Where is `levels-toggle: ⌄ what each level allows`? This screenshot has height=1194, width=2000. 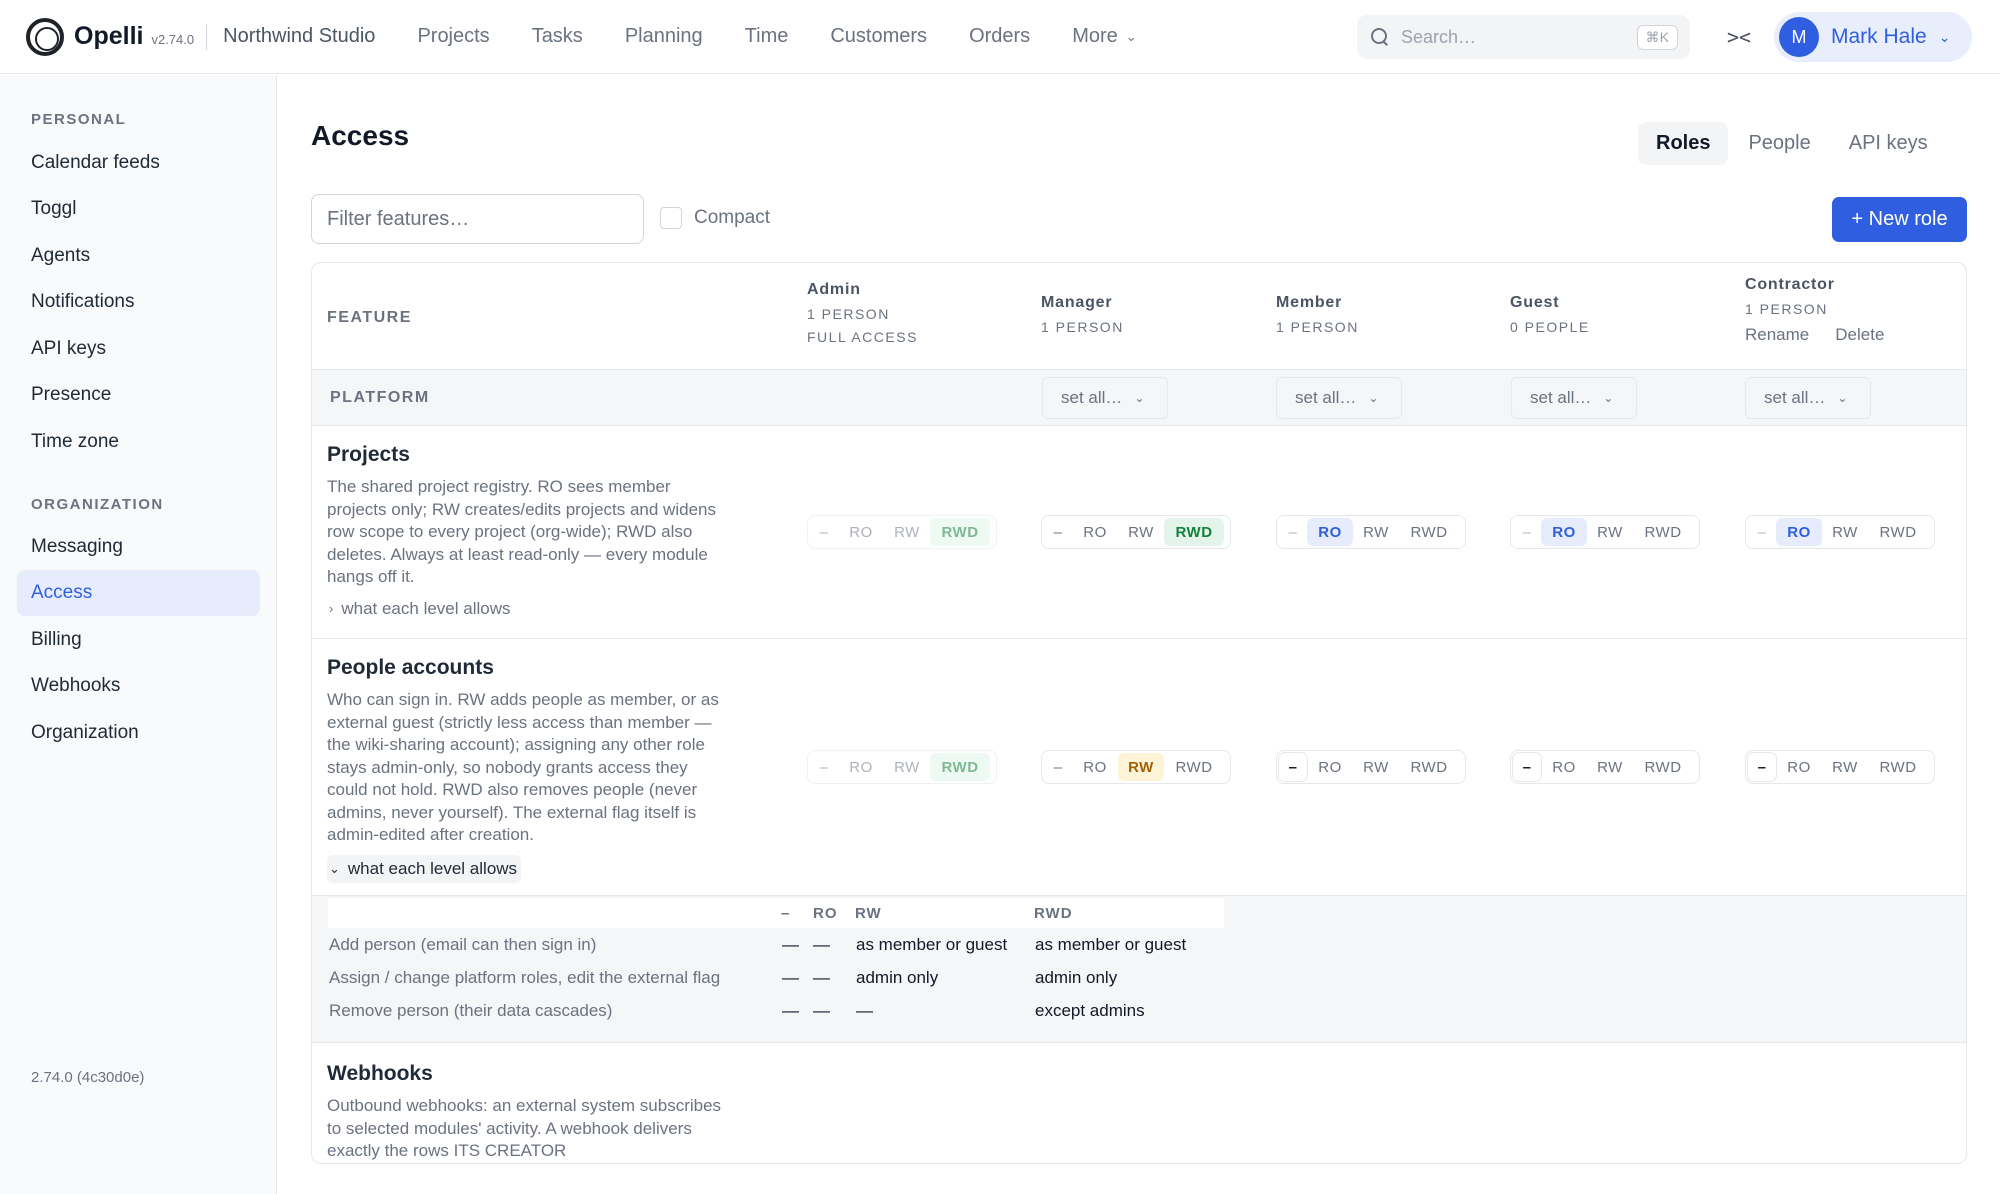 levels-toggle: ⌄ what each level allows is located at coordinates (424, 868).